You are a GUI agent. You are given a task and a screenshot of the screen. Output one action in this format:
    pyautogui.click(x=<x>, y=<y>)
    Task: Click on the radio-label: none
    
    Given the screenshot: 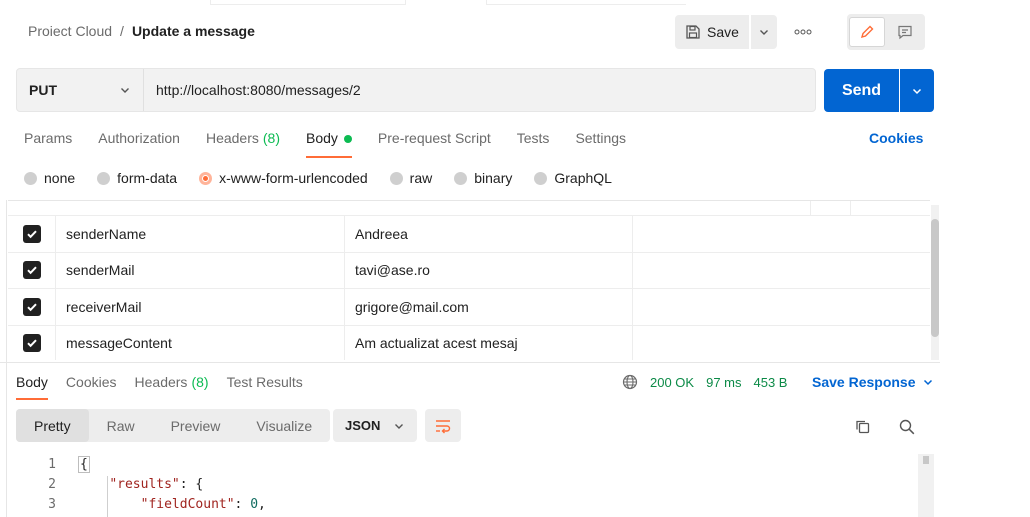 What is the action you would take?
    pyautogui.click(x=60, y=178)
    